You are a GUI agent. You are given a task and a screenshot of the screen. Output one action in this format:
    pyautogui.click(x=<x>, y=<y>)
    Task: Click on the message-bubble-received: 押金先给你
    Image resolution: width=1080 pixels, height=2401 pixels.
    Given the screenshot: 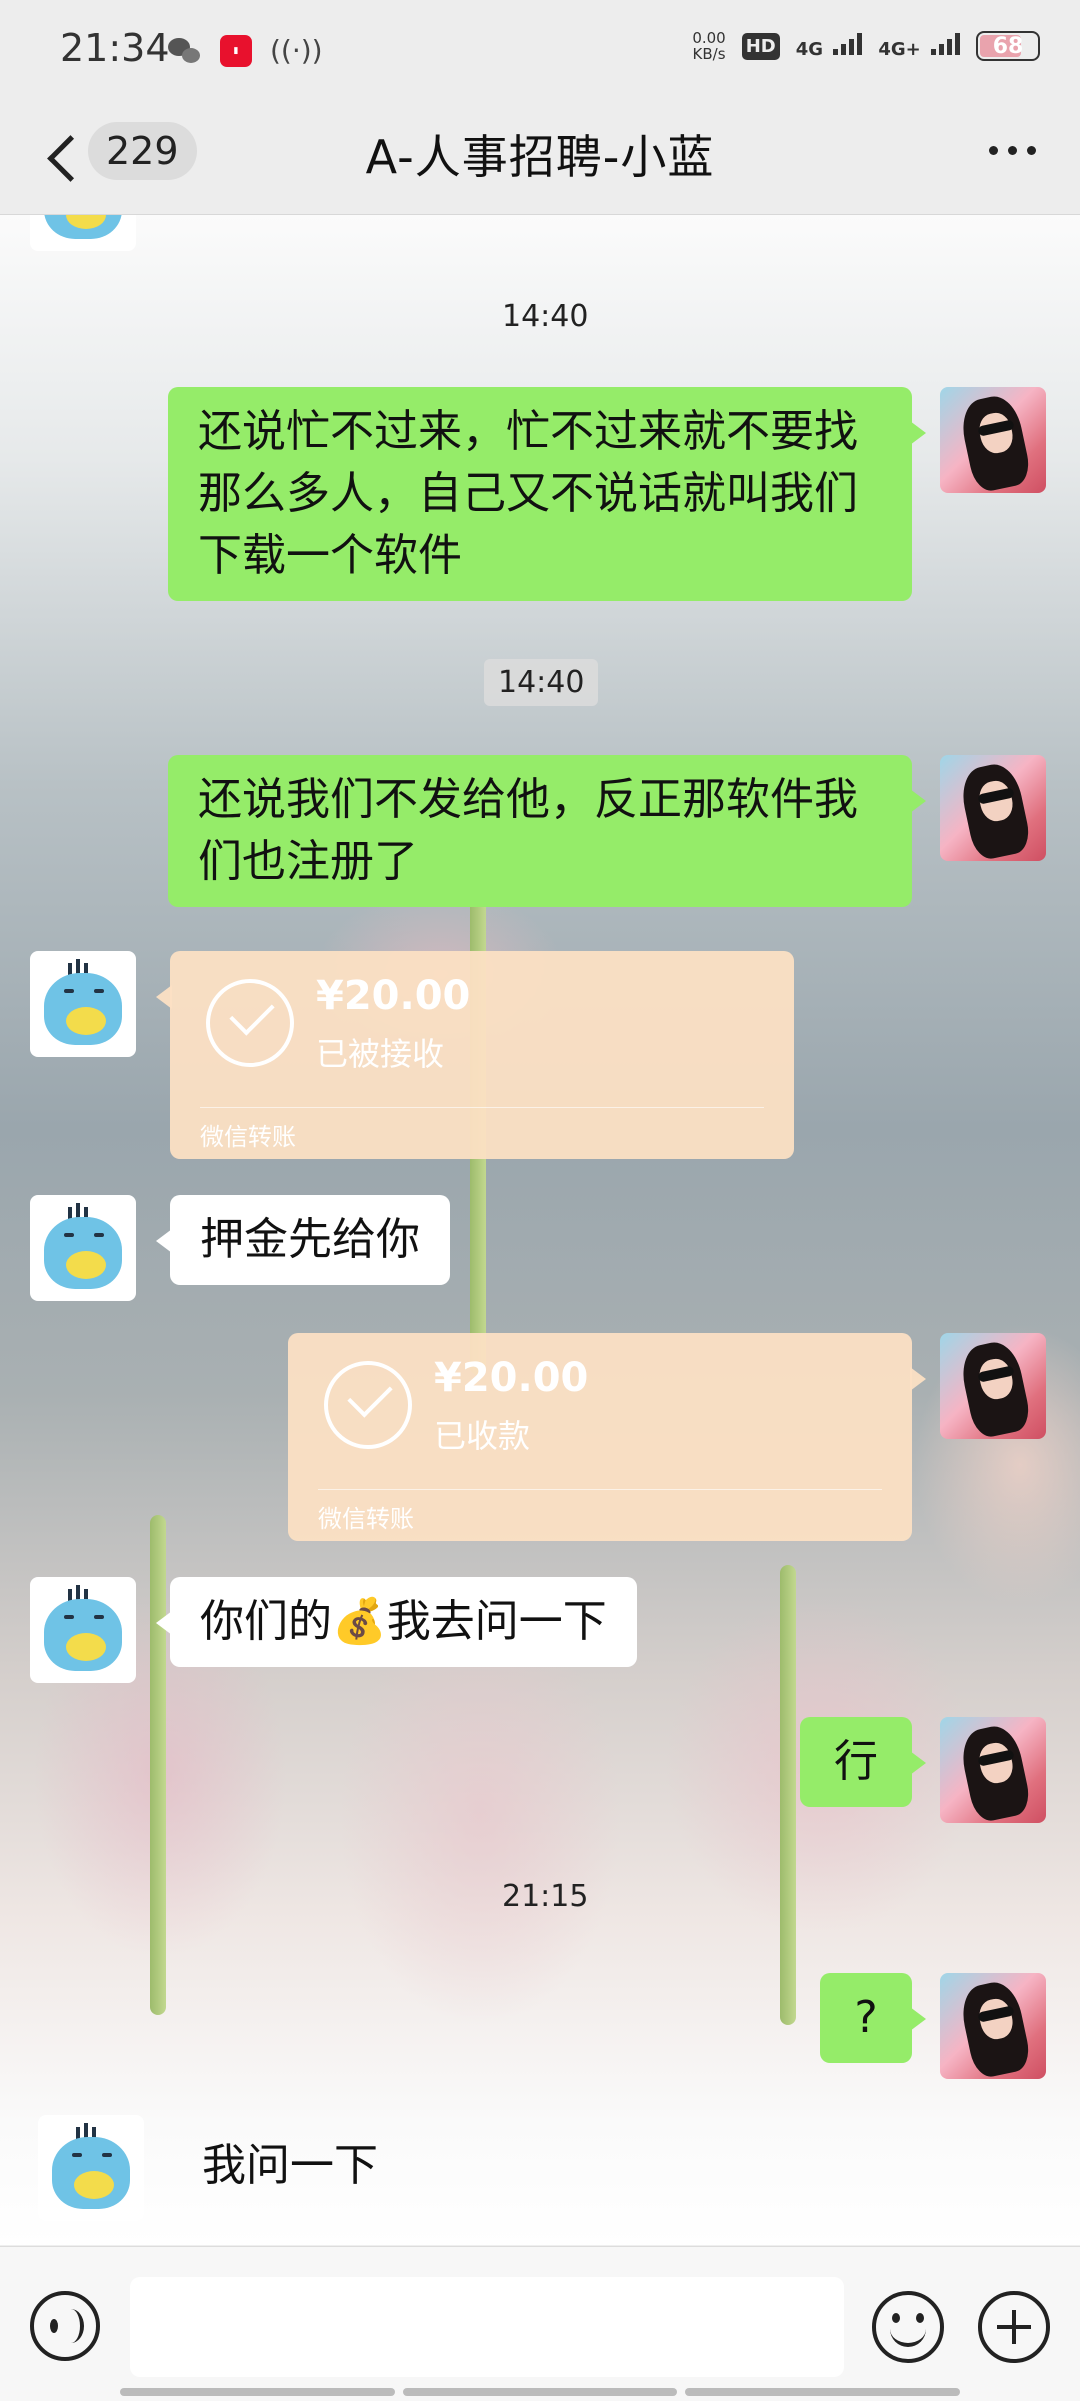 What is the action you would take?
    pyautogui.click(x=303, y=1240)
    